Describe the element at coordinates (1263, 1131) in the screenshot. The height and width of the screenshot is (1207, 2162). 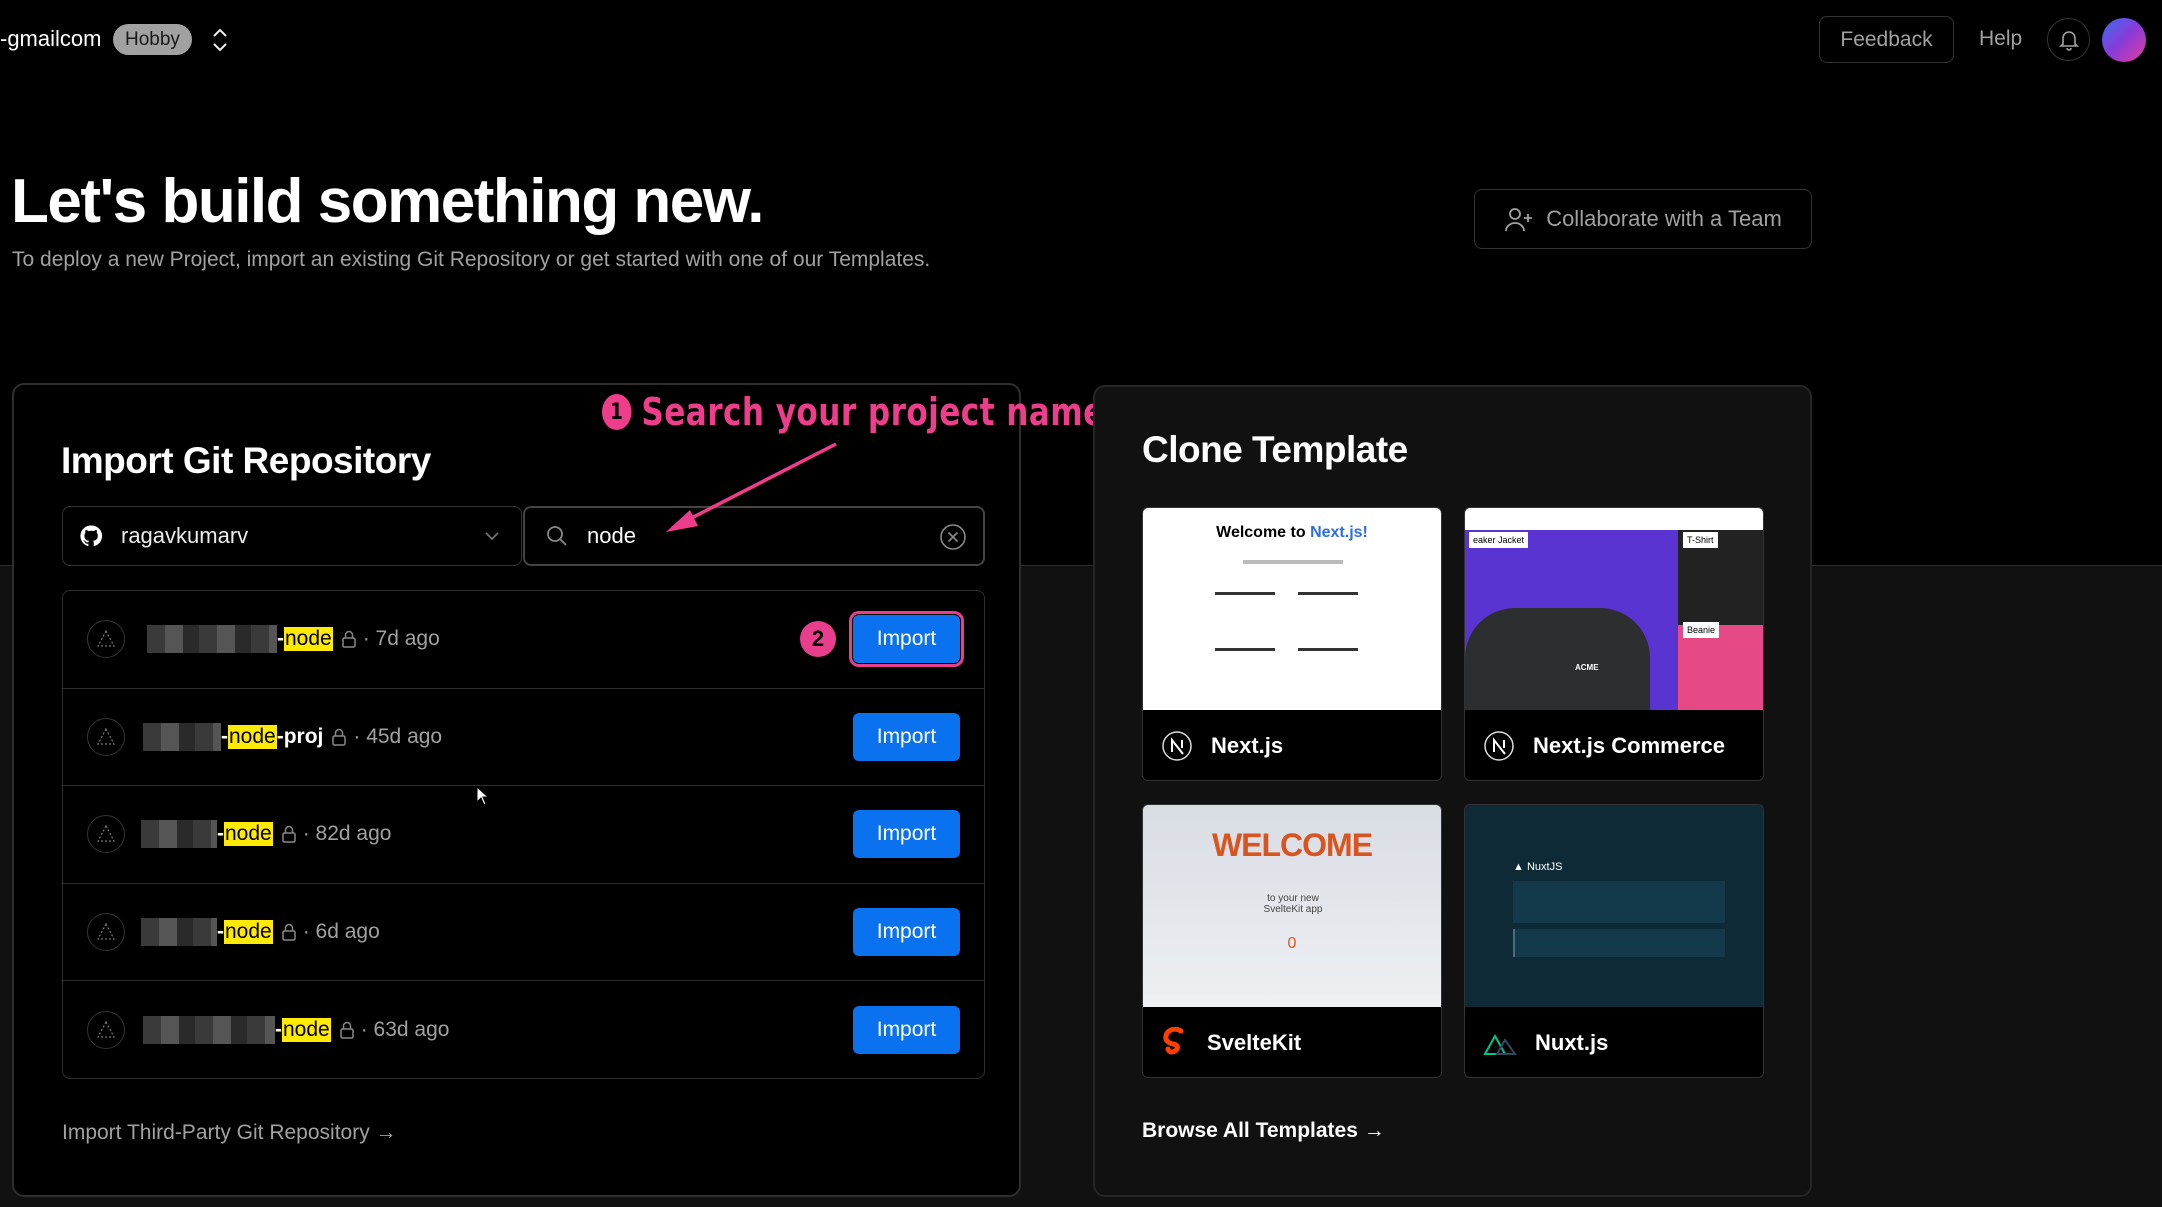
I see `browse-all-templates-link: Browse All Templates →` at that location.